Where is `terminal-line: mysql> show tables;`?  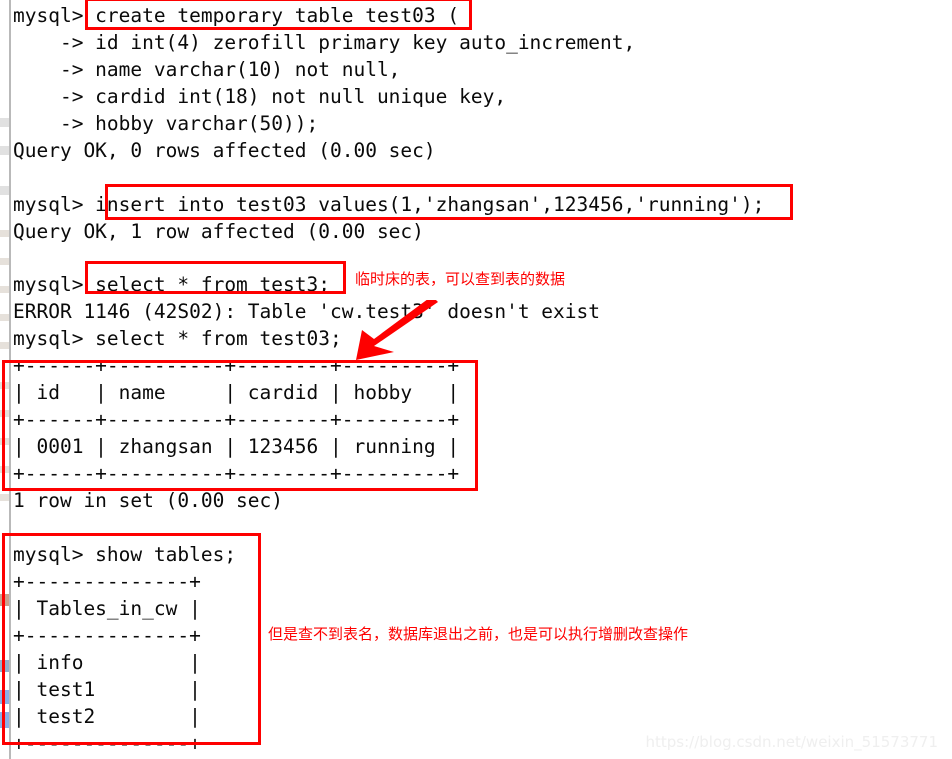 terminal-line: mysql> show tables; is located at coordinates (125, 554).